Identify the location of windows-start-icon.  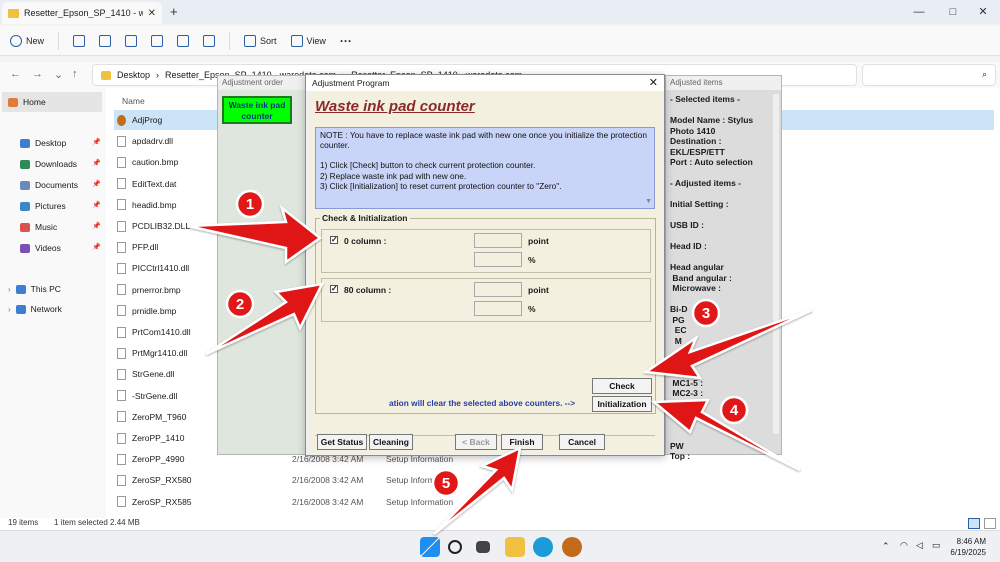
(430, 547).